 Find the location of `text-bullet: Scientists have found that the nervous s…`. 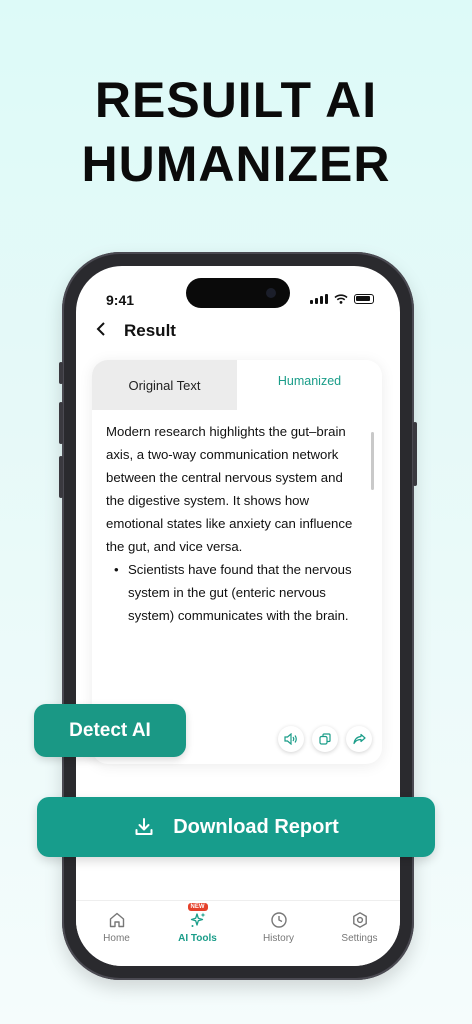

text-bullet: Scientists have found that the nervous s… is located at coordinates (238, 592).